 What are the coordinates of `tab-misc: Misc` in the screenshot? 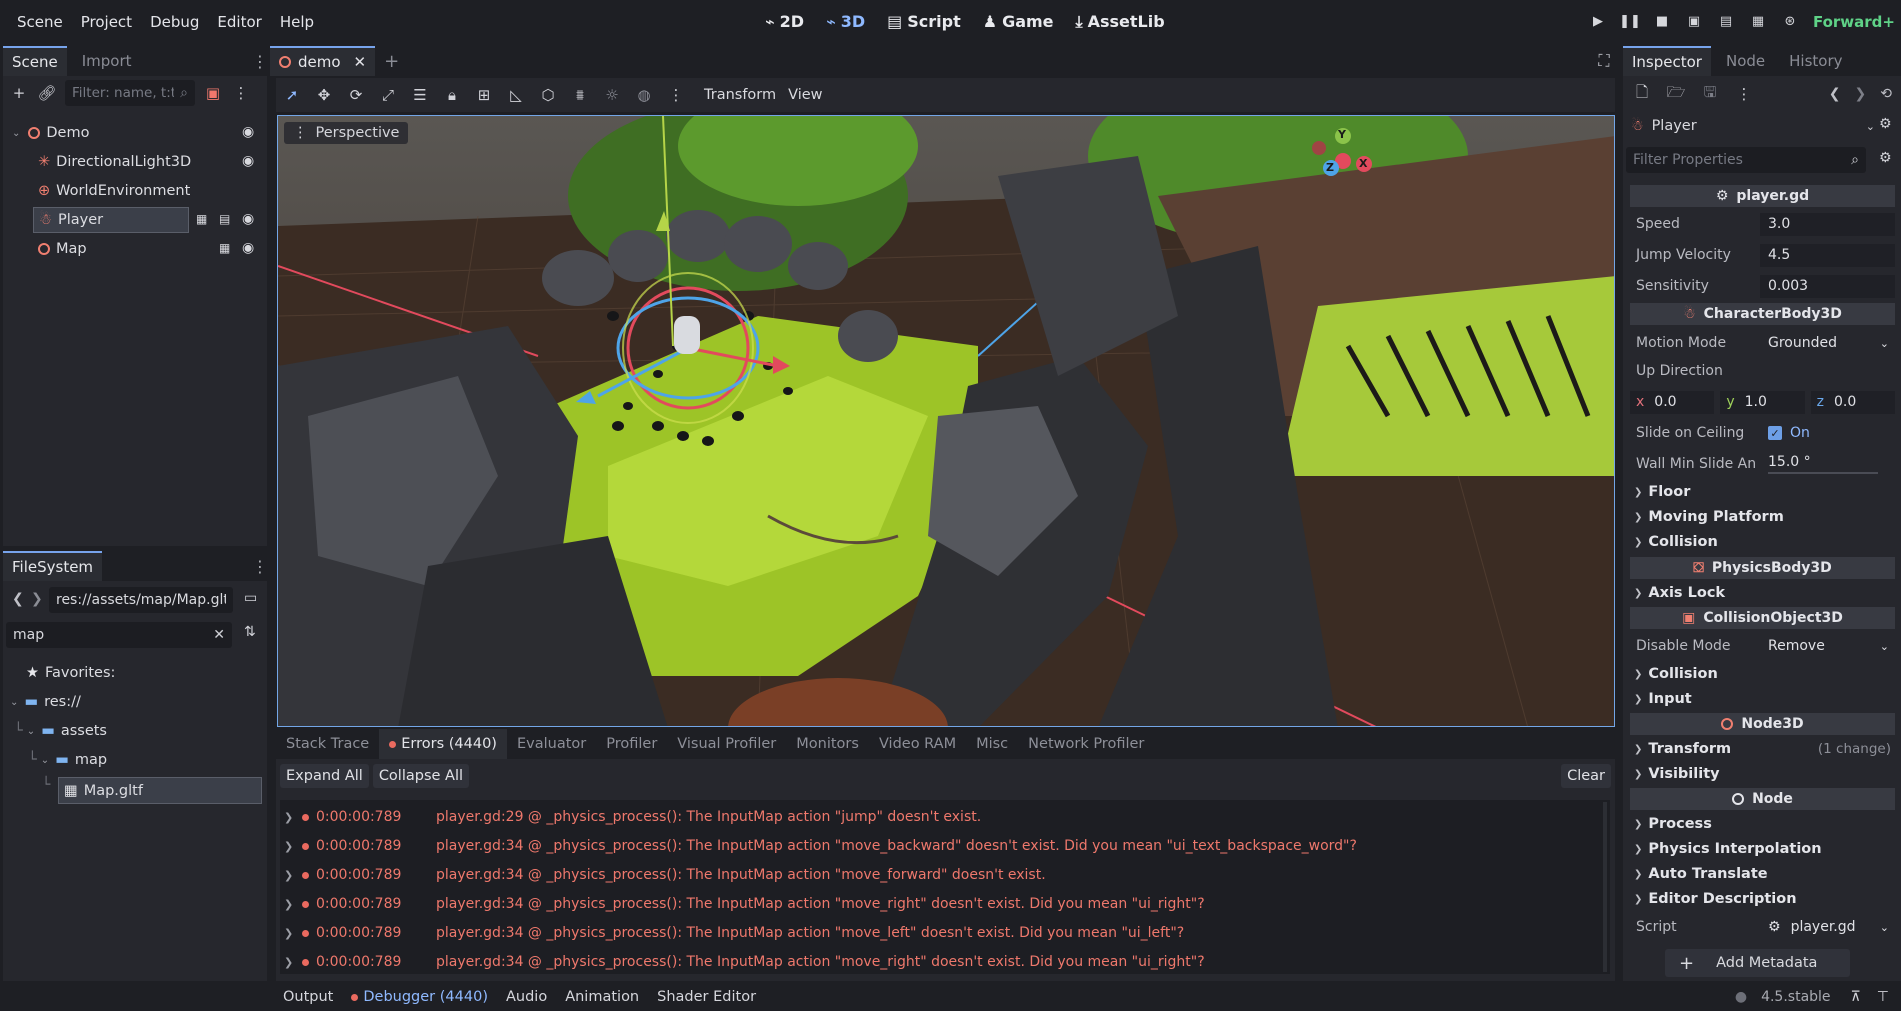 It's located at (992, 744).